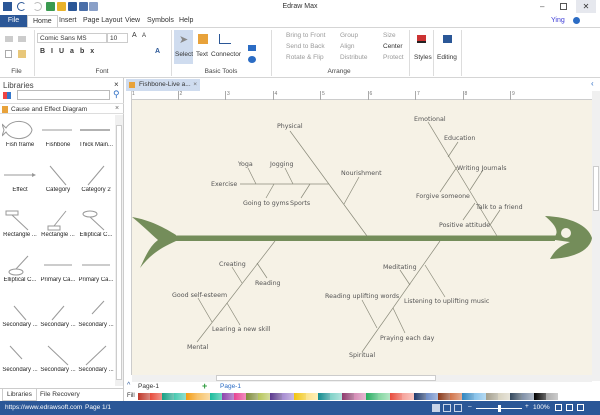 This screenshot has height=415, width=600. What do you see at coordinates (430, 119) in the screenshot?
I see `label-emotional: Emotional` at bounding box center [430, 119].